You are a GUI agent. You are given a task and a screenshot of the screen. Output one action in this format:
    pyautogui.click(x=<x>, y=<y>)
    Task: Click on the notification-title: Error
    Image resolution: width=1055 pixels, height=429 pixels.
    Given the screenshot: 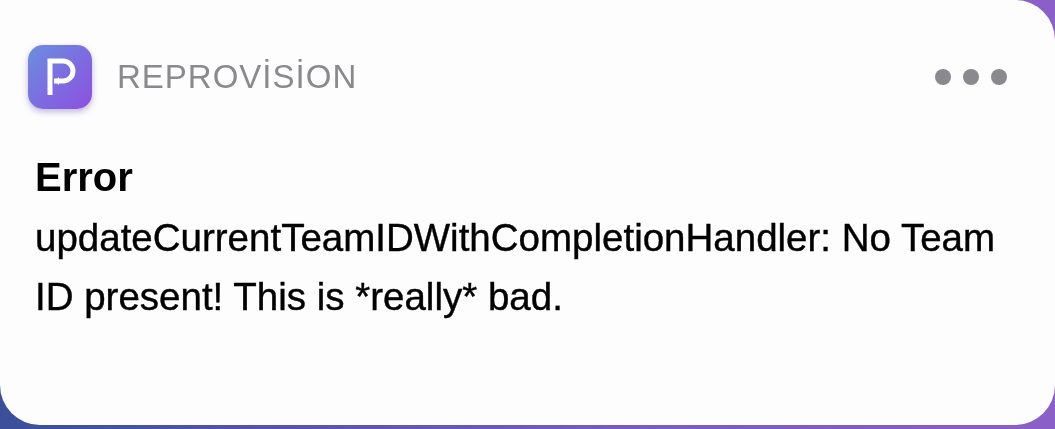 What is the action you would take?
    pyautogui.click(x=84, y=177)
    